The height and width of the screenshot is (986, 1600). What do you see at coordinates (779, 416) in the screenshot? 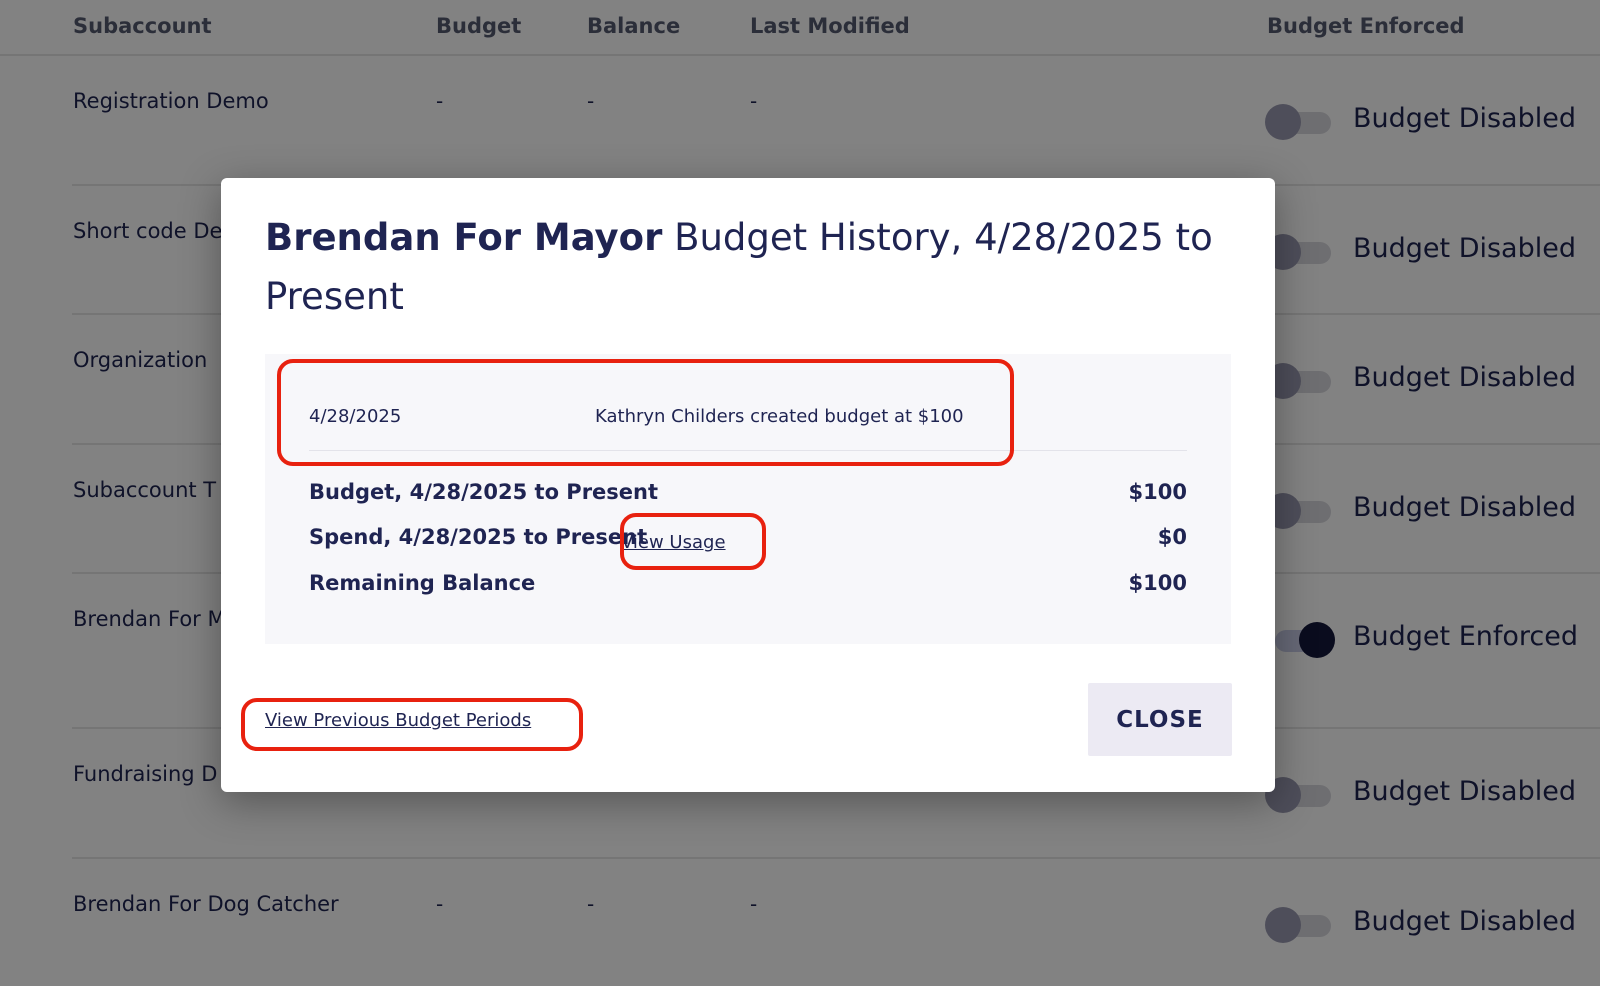
I see `history-event: Kathryn Childers created budget at $100` at bounding box center [779, 416].